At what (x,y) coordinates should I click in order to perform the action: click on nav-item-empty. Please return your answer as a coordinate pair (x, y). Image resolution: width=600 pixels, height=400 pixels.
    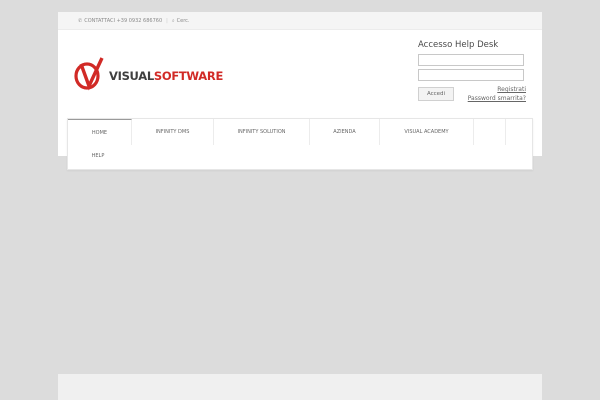
    Looking at the image, I should click on (490, 132).